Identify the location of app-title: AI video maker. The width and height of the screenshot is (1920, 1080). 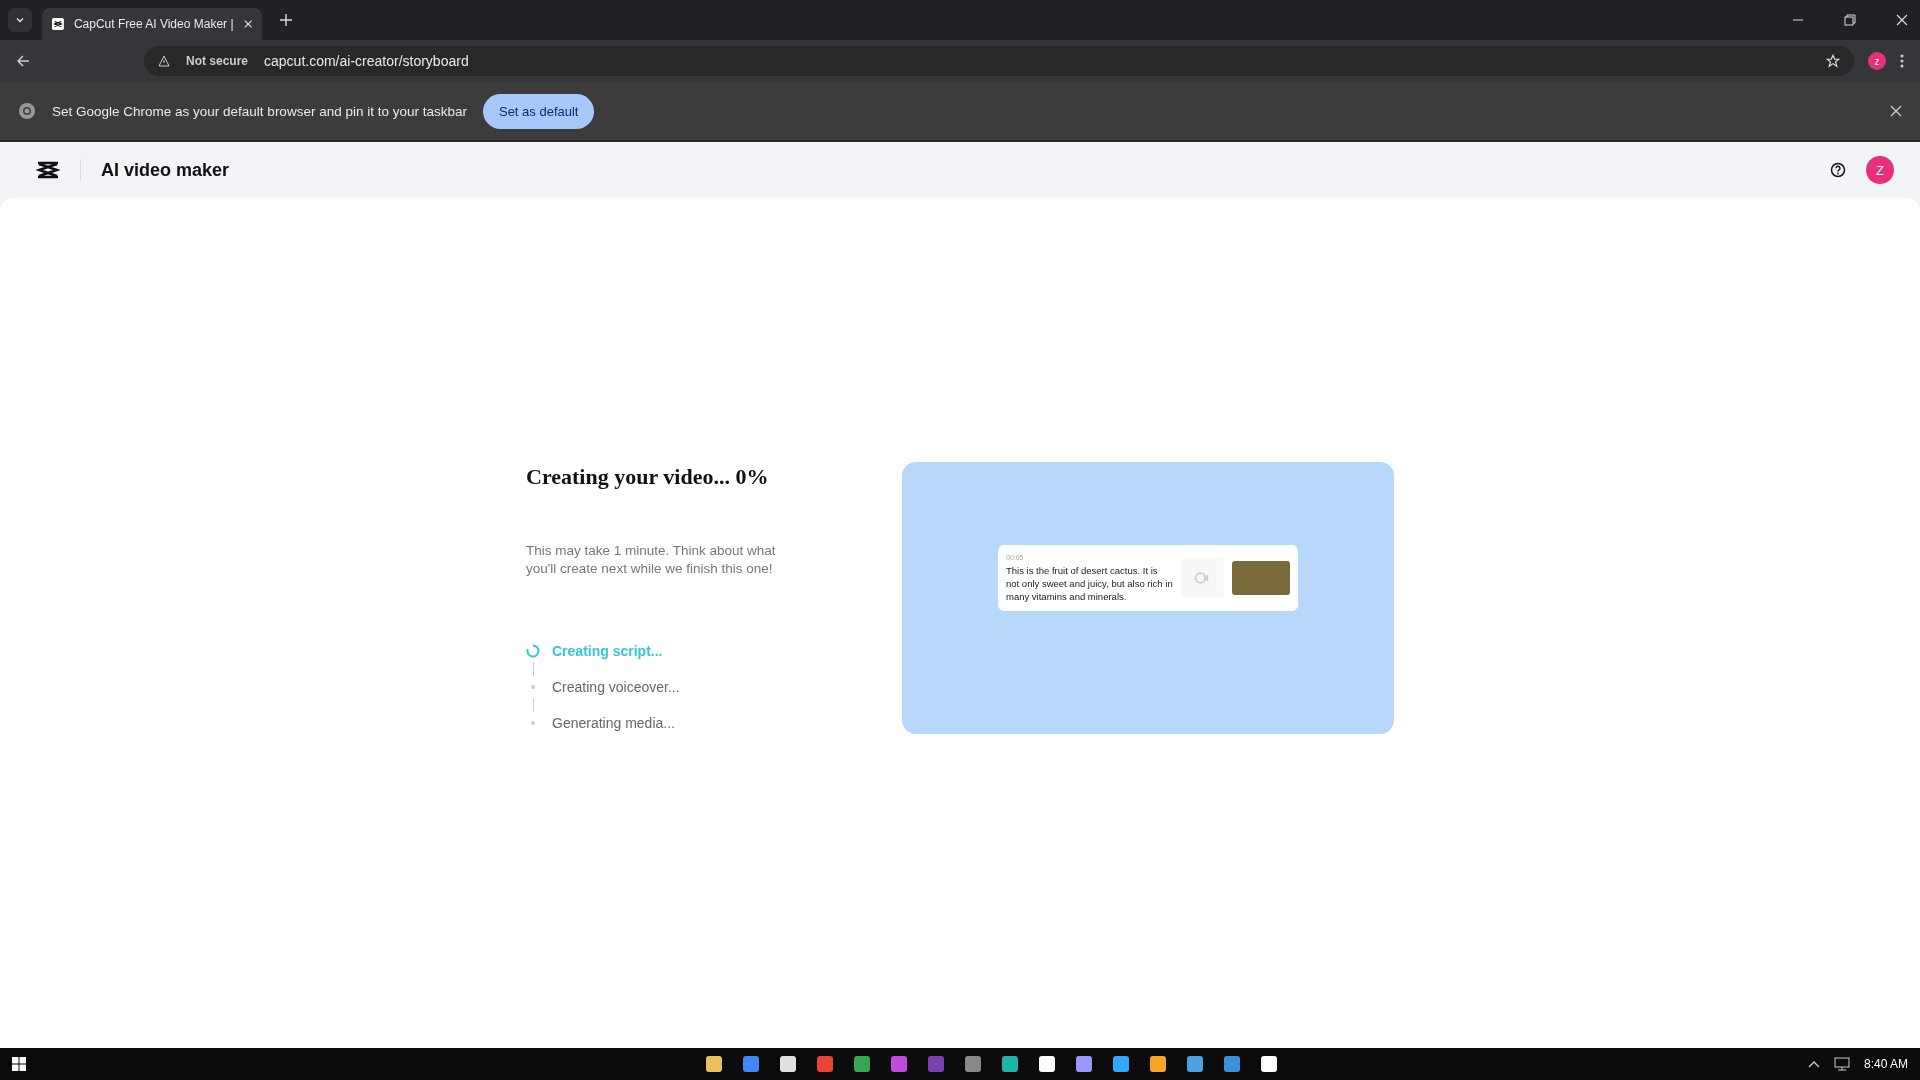
(165, 170).